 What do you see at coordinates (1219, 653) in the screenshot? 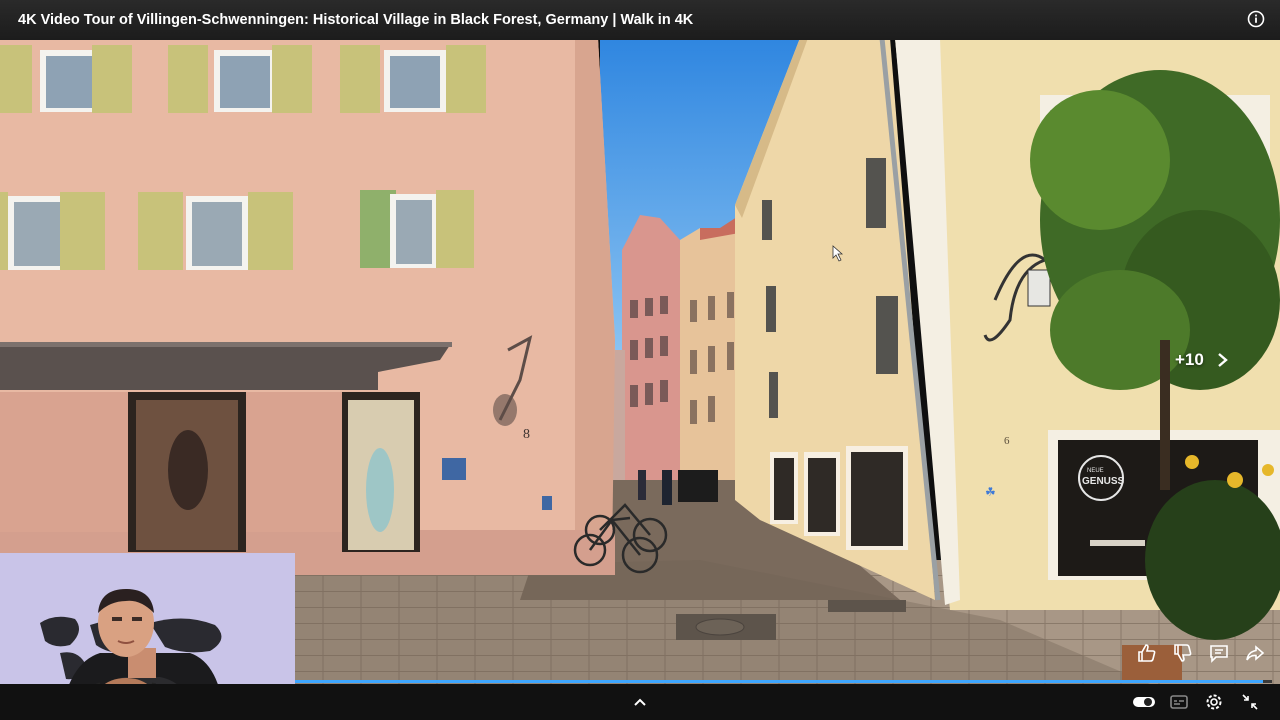
I see `comment-icon` at bounding box center [1219, 653].